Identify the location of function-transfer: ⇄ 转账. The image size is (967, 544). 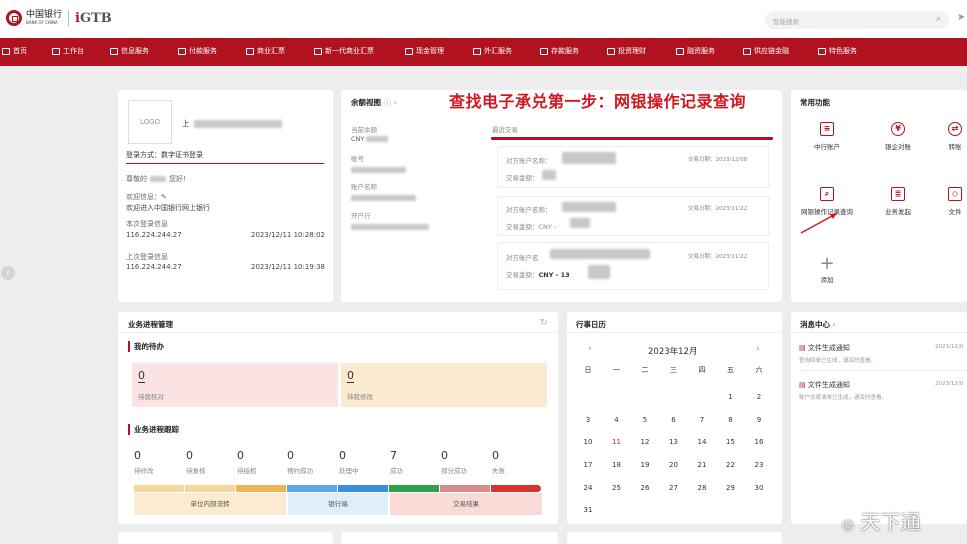
(953, 136).